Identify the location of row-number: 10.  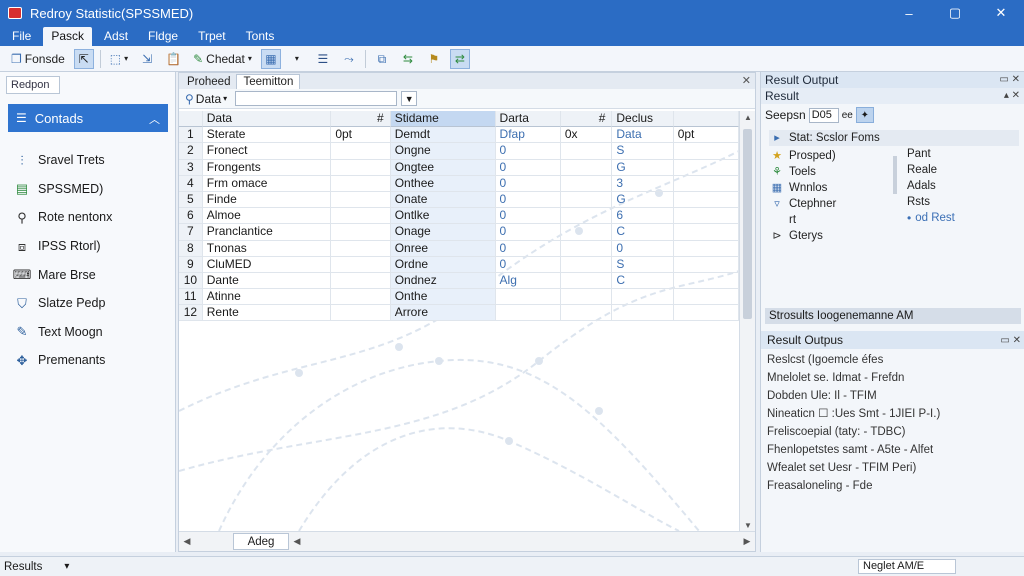
(191, 281).